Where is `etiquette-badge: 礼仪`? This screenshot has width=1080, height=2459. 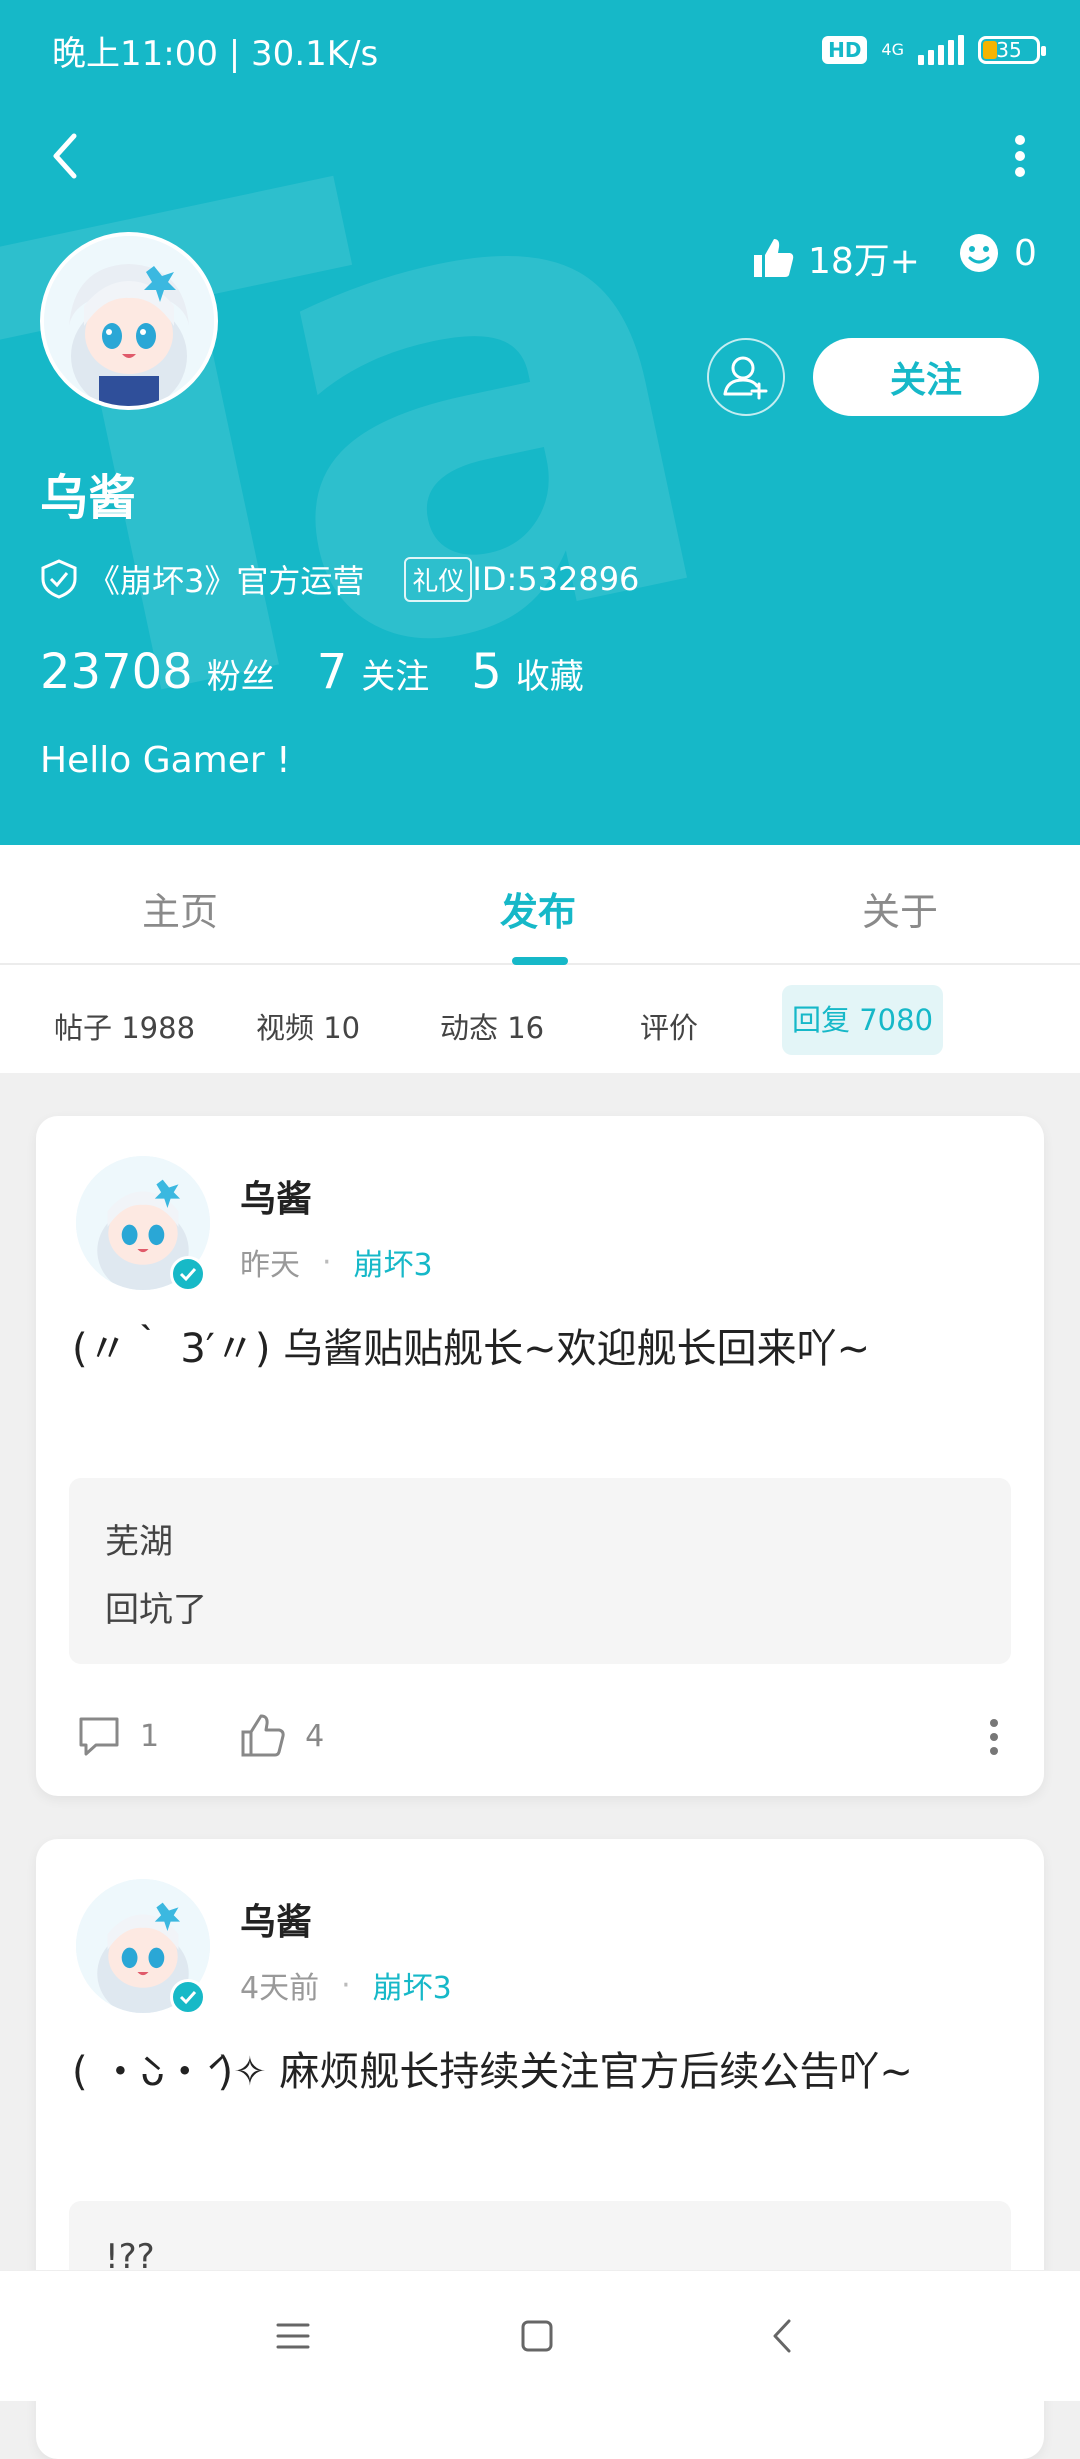
etiquette-badge: 礼仪 is located at coordinates (438, 579).